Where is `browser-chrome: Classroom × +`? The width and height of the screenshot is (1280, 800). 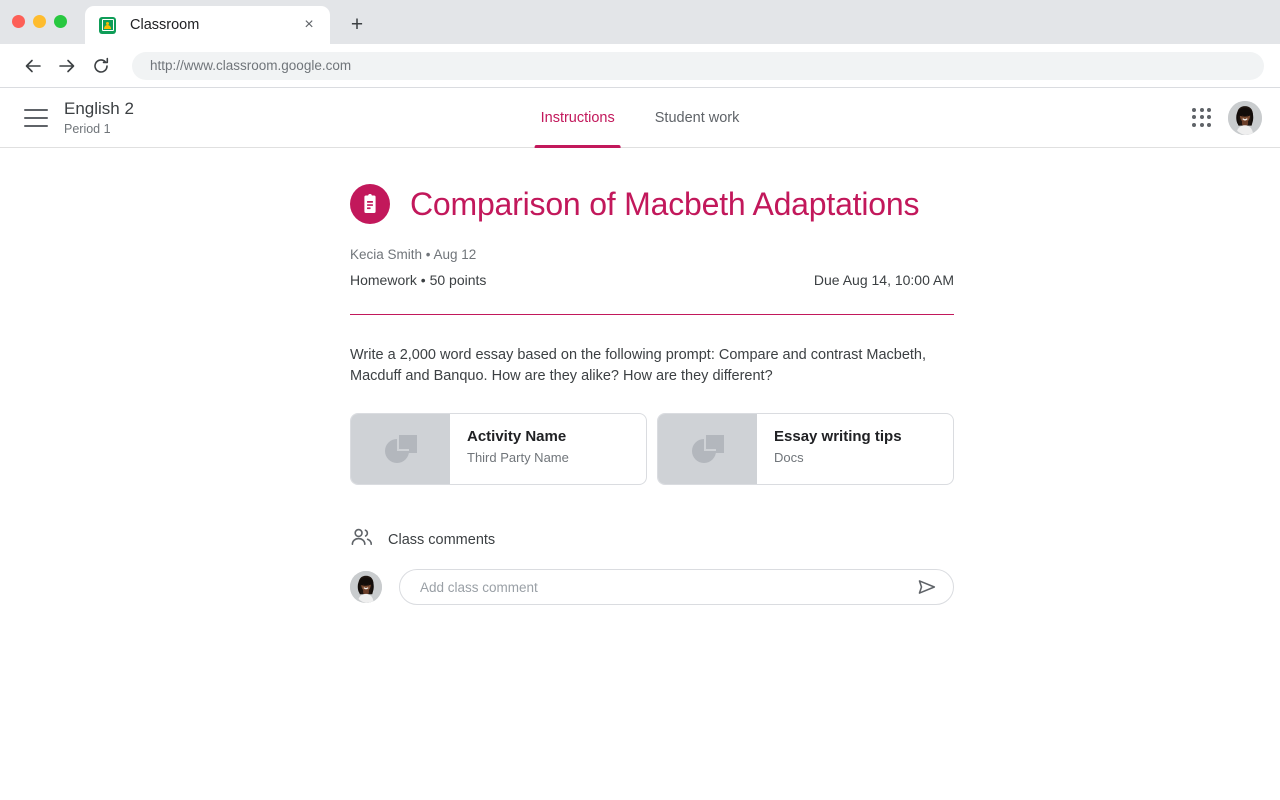 browser-chrome: Classroom × + is located at coordinates (640, 22).